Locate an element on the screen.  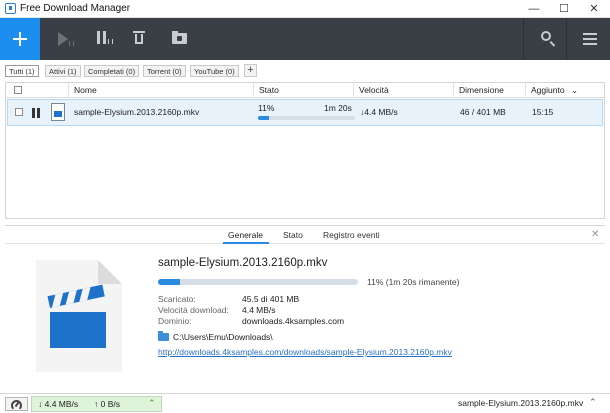
domain-label: Dominio: is located at coordinates (175, 321).